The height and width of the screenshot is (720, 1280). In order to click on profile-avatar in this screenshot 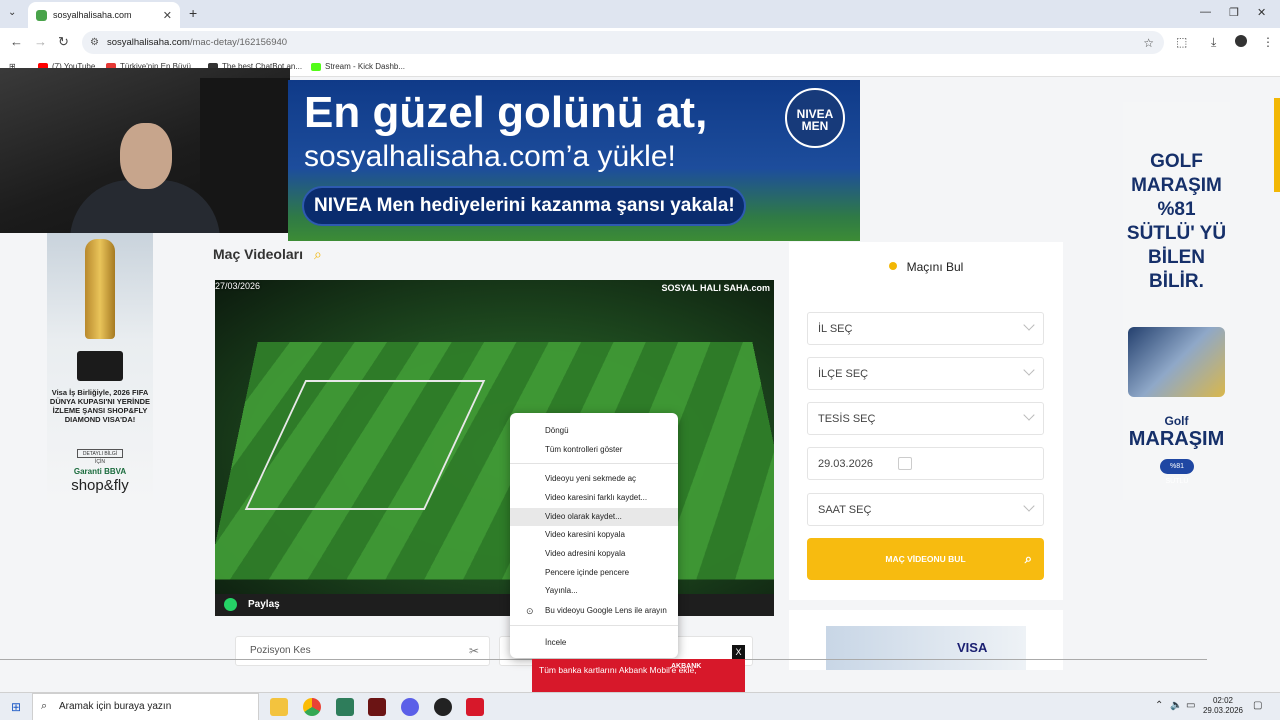, I will do `click(1241, 41)`.